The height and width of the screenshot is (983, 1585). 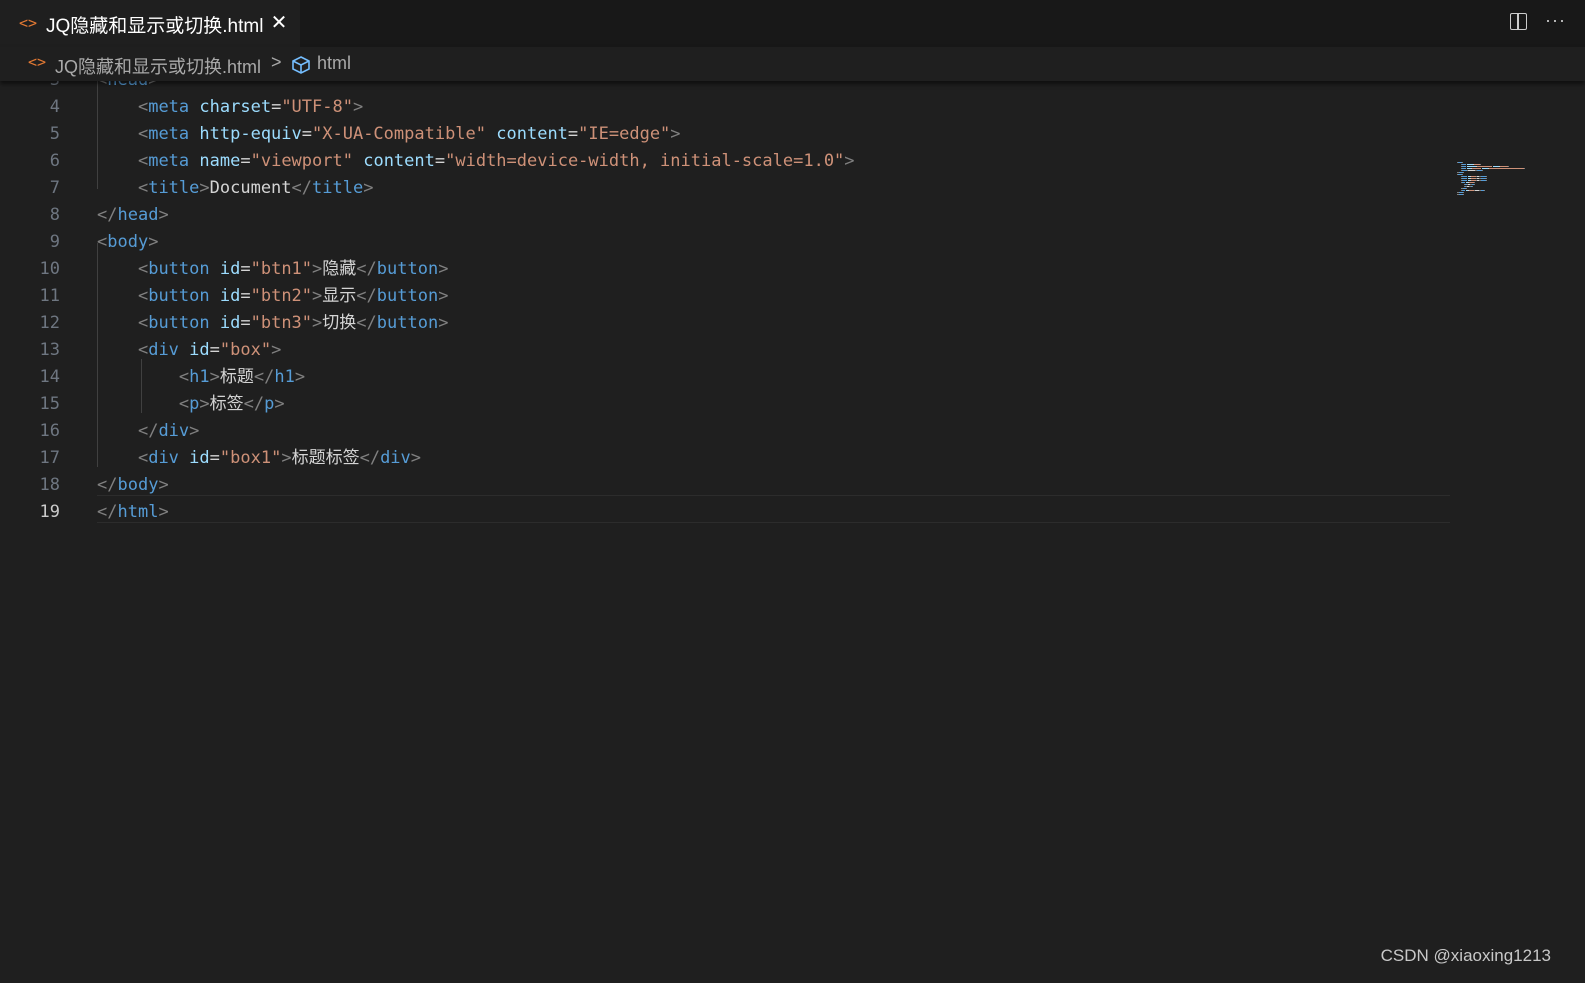 I want to click on code-line: 9 <body>, so click(x=725, y=242).